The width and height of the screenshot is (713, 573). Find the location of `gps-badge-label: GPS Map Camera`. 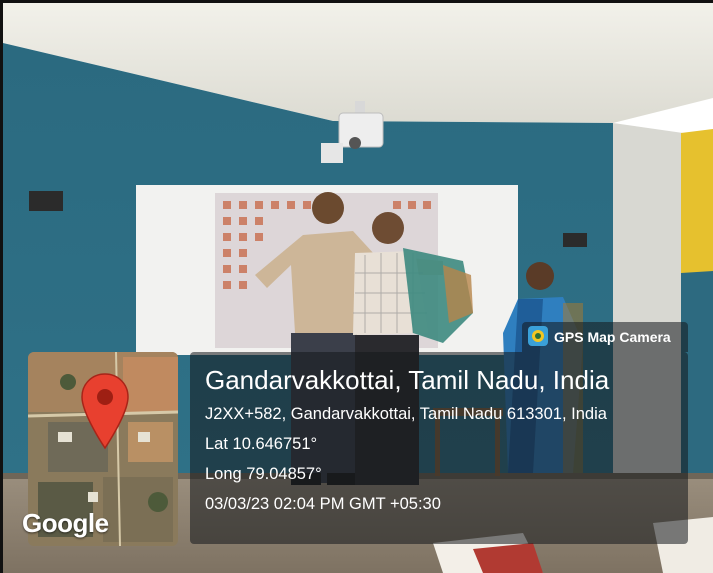

gps-badge-label: GPS Map Camera is located at coordinates (612, 337).